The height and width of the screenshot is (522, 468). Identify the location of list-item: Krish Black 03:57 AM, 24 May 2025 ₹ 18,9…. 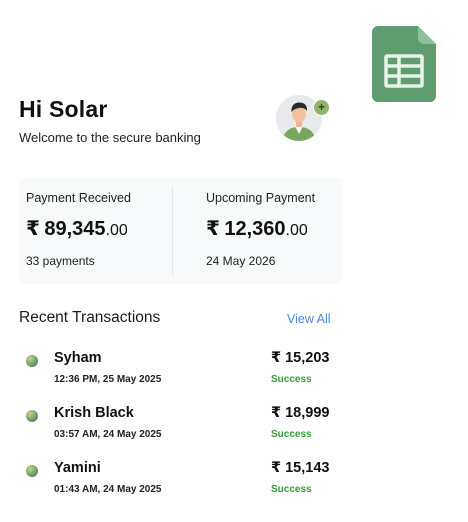
(234, 427).